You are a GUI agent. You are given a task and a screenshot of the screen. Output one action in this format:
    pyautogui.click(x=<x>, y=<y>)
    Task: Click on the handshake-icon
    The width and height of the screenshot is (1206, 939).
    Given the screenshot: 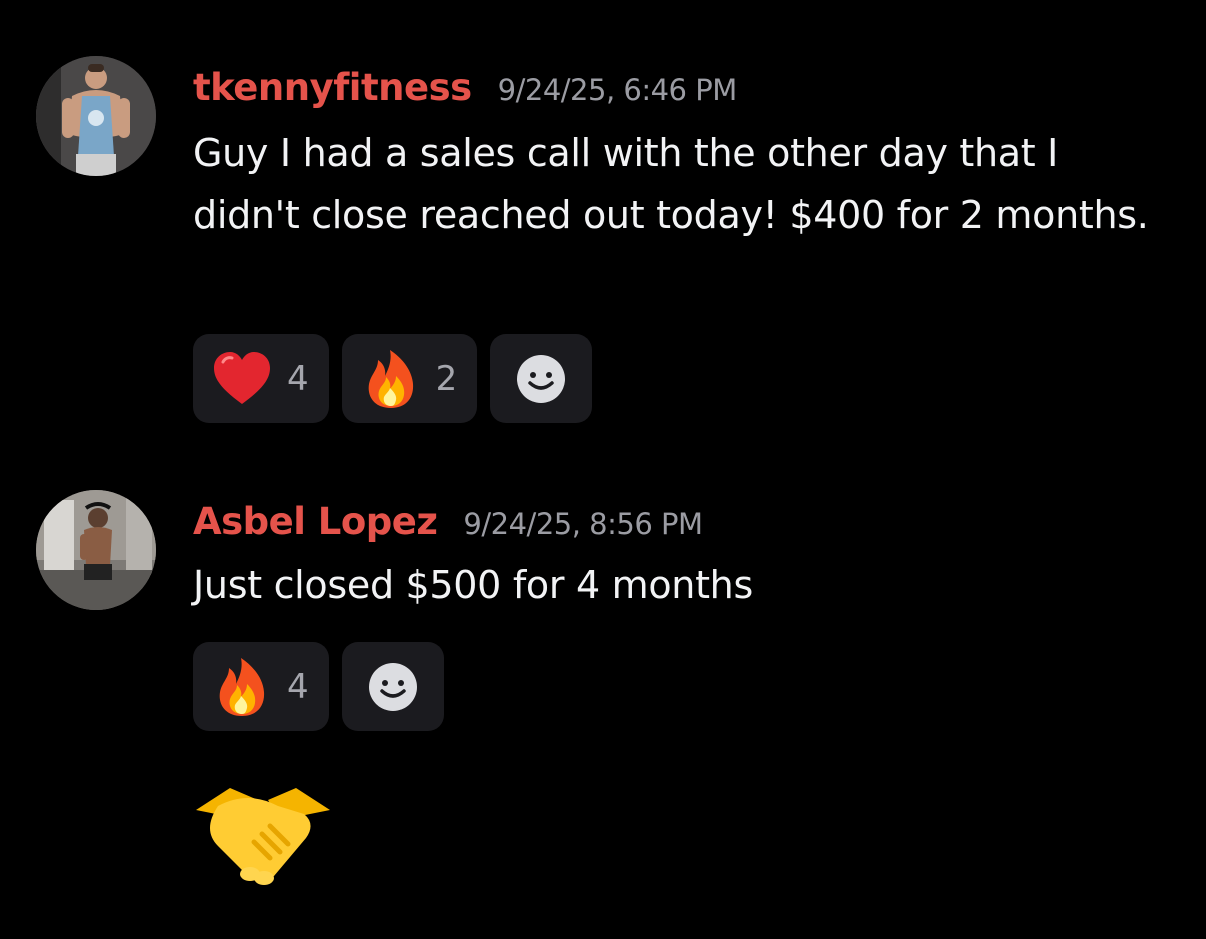 What is the action you would take?
    pyautogui.click(x=263, y=835)
    